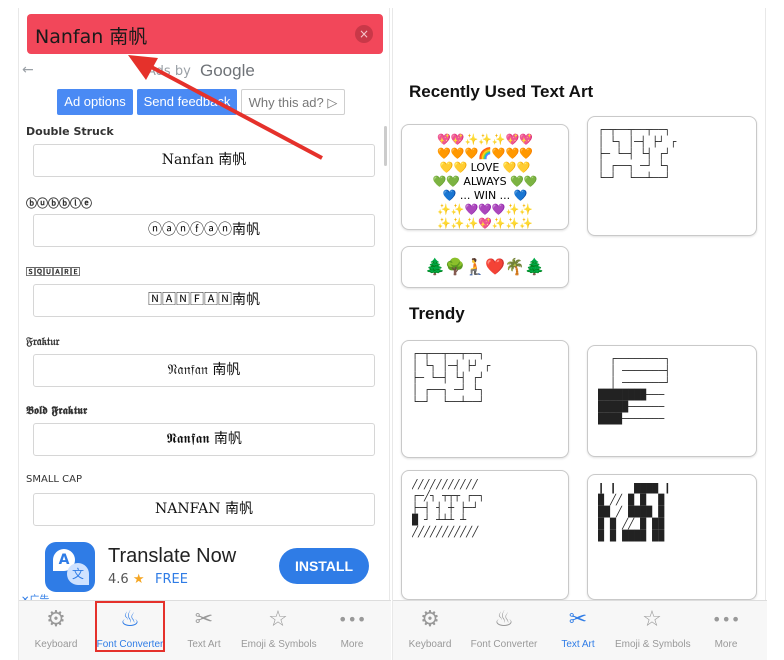  What do you see at coordinates (70, 567) in the screenshot?
I see `translate-app-icon: A 文` at bounding box center [70, 567].